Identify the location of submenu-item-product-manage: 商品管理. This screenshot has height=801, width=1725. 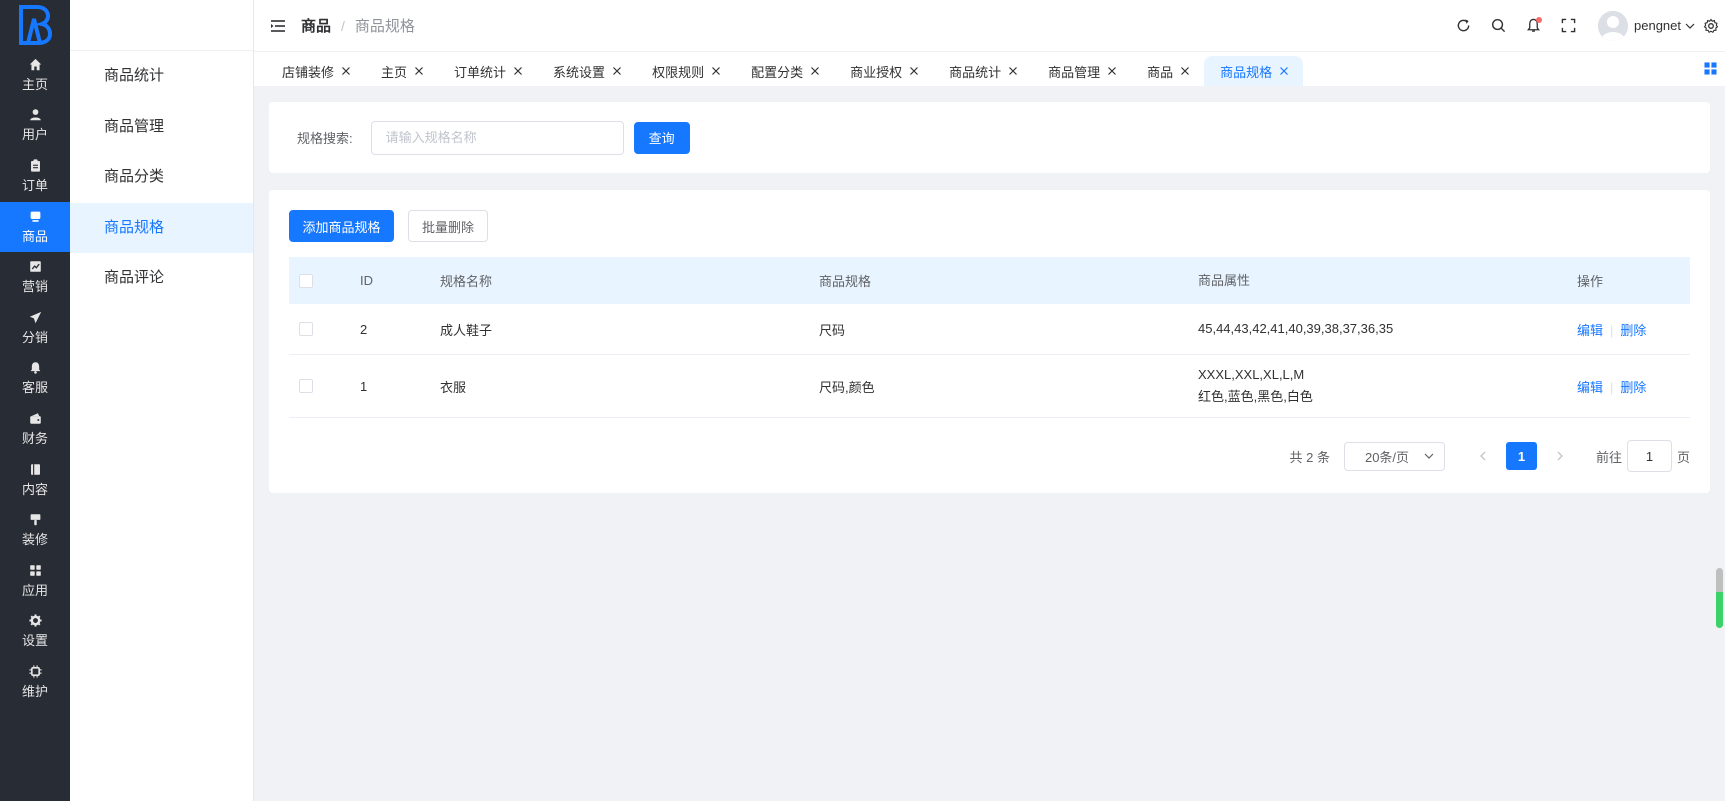
(161, 127).